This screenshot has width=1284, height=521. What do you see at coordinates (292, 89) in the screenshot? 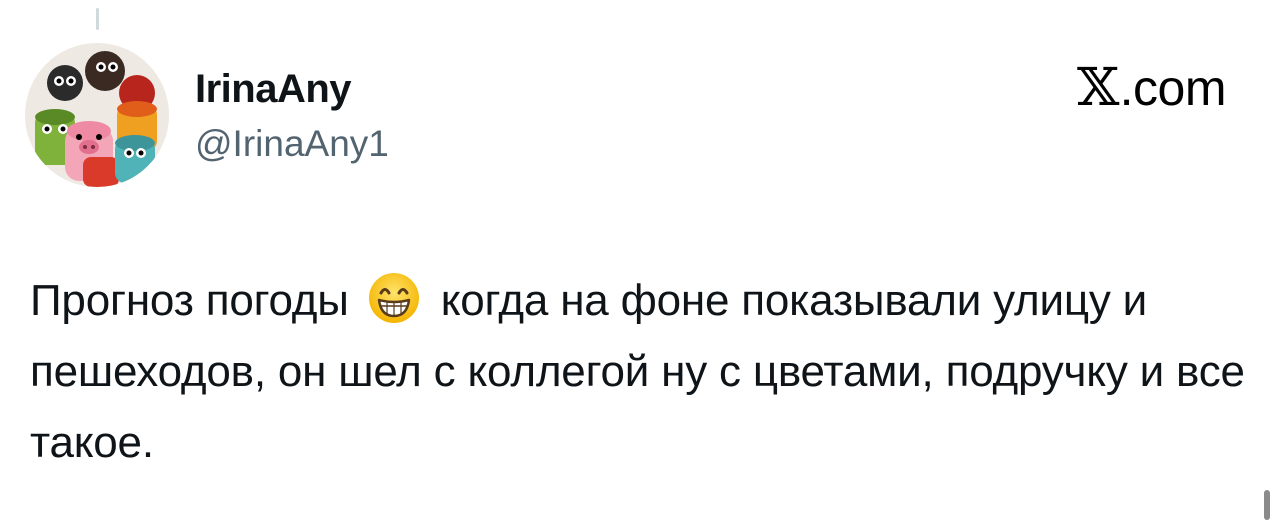
I see `author-display-name: IrinaAny` at bounding box center [292, 89].